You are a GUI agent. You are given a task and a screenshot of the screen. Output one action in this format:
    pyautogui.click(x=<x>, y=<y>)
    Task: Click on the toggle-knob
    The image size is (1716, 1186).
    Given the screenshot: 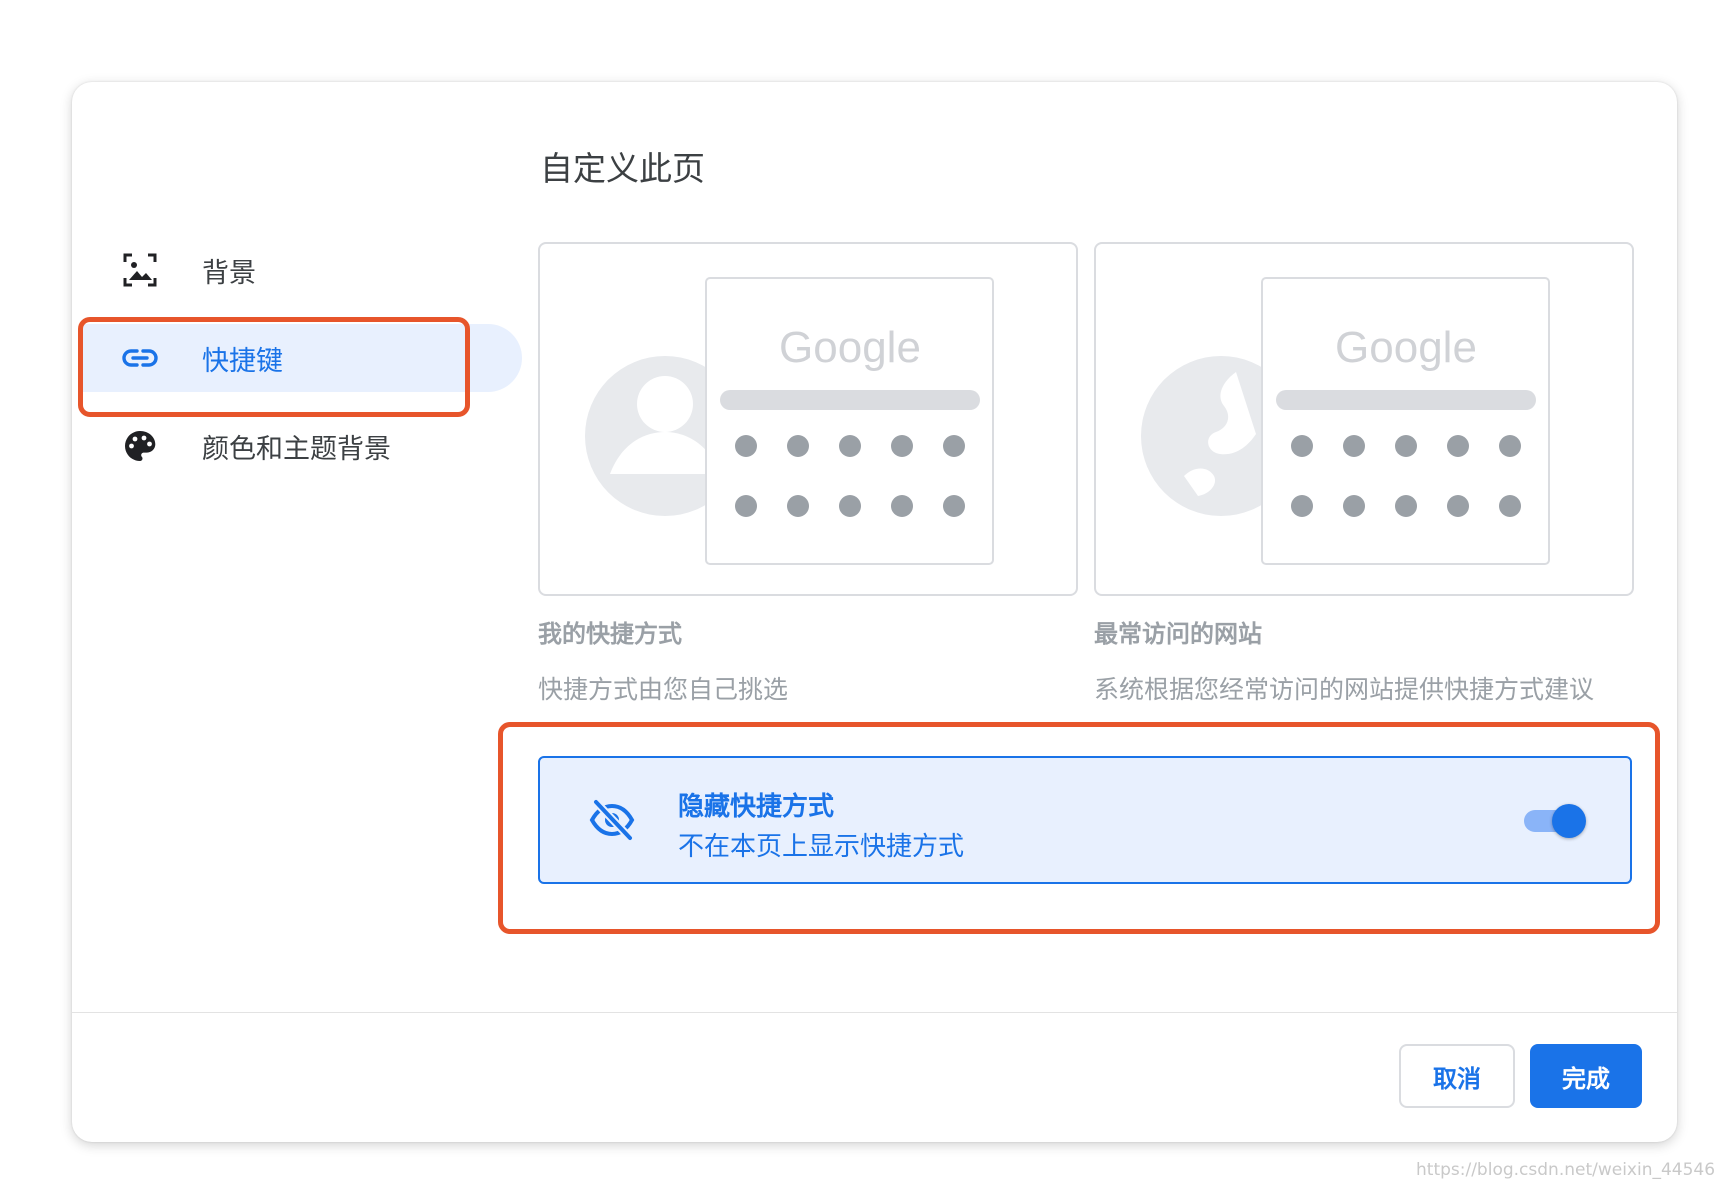 What is the action you would take?
    pyautogui.click(x=1569, y=821)
    